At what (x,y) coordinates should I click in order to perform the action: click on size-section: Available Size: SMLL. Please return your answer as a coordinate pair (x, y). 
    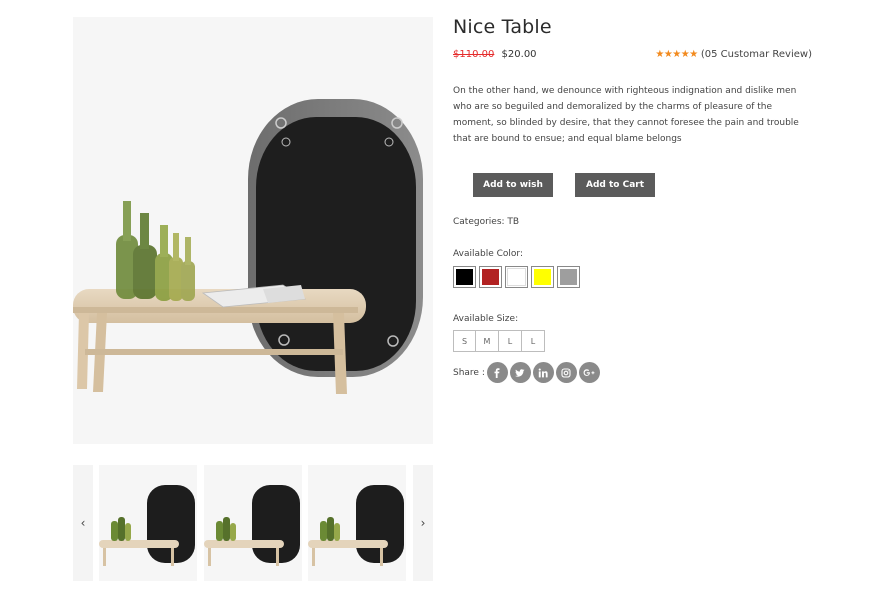
    Looking at the image, I should click on (634, 332).